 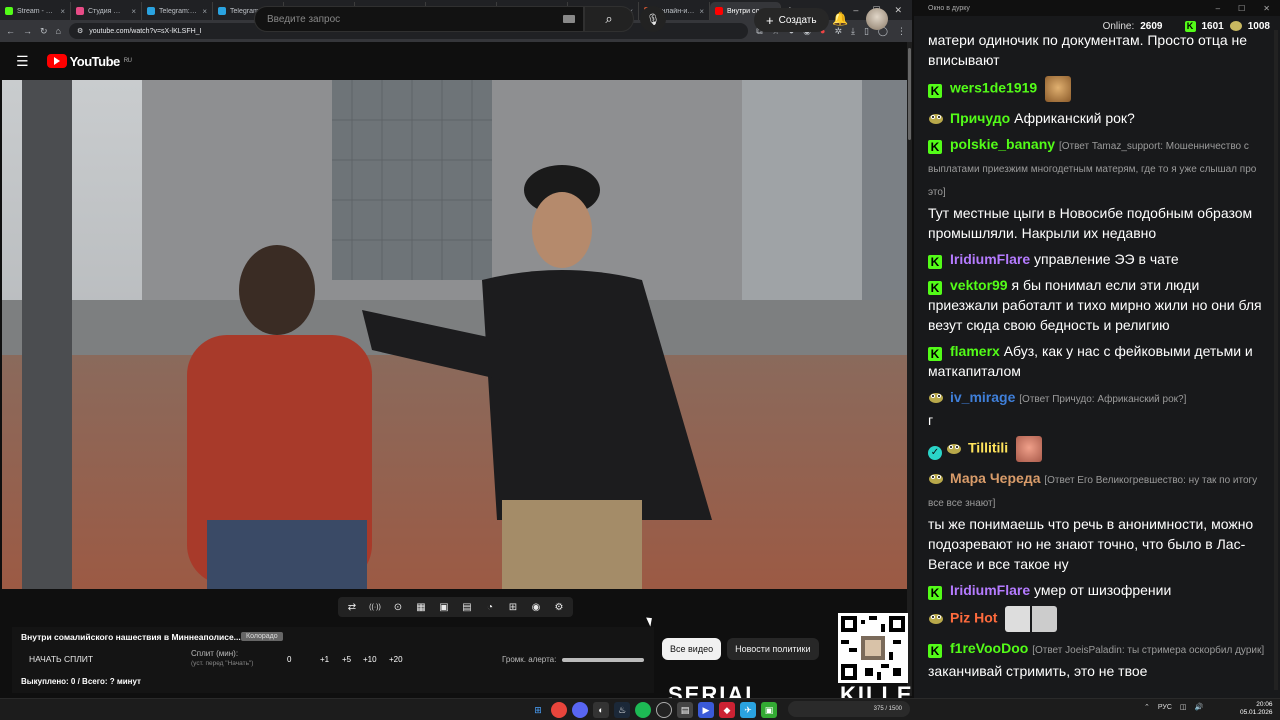 I want to click on chat-message: Причудо Африканский рок?, so click(x=1100, y=118).